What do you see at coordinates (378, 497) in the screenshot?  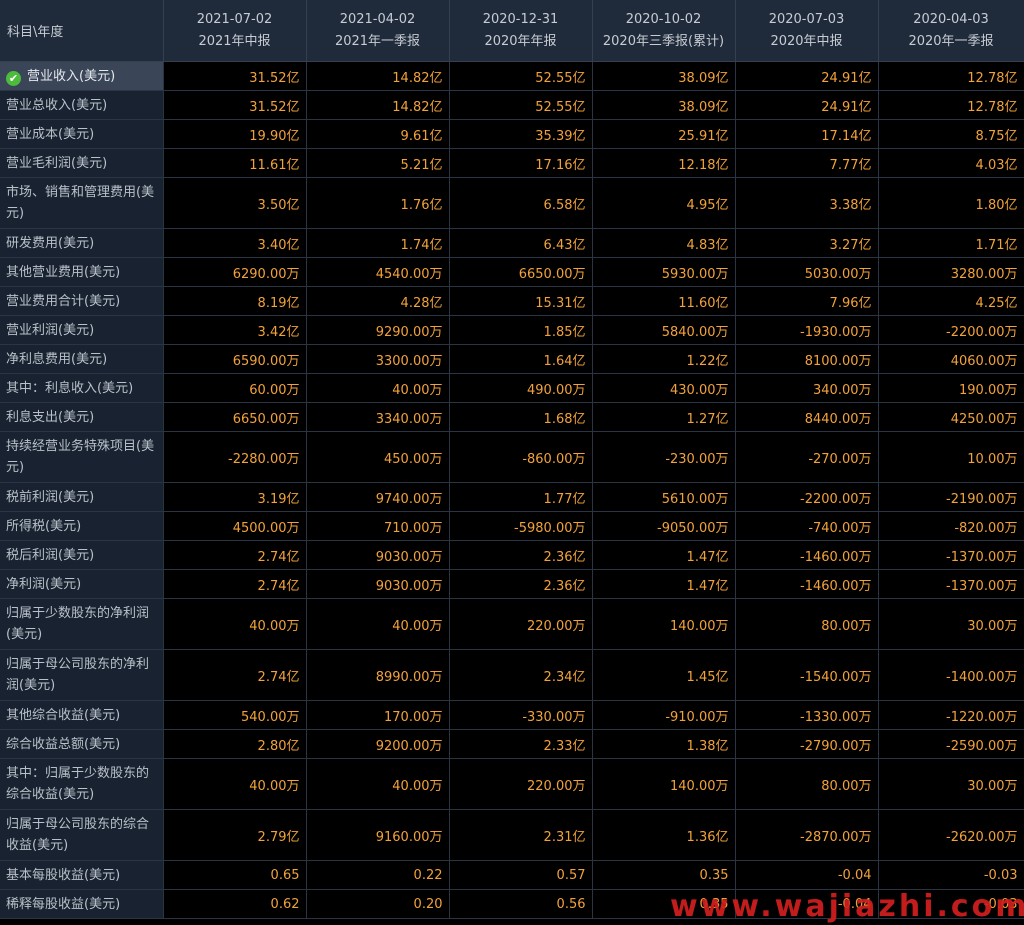 I see `value-cell: 9740.00万` at bounding box center [378, 497].